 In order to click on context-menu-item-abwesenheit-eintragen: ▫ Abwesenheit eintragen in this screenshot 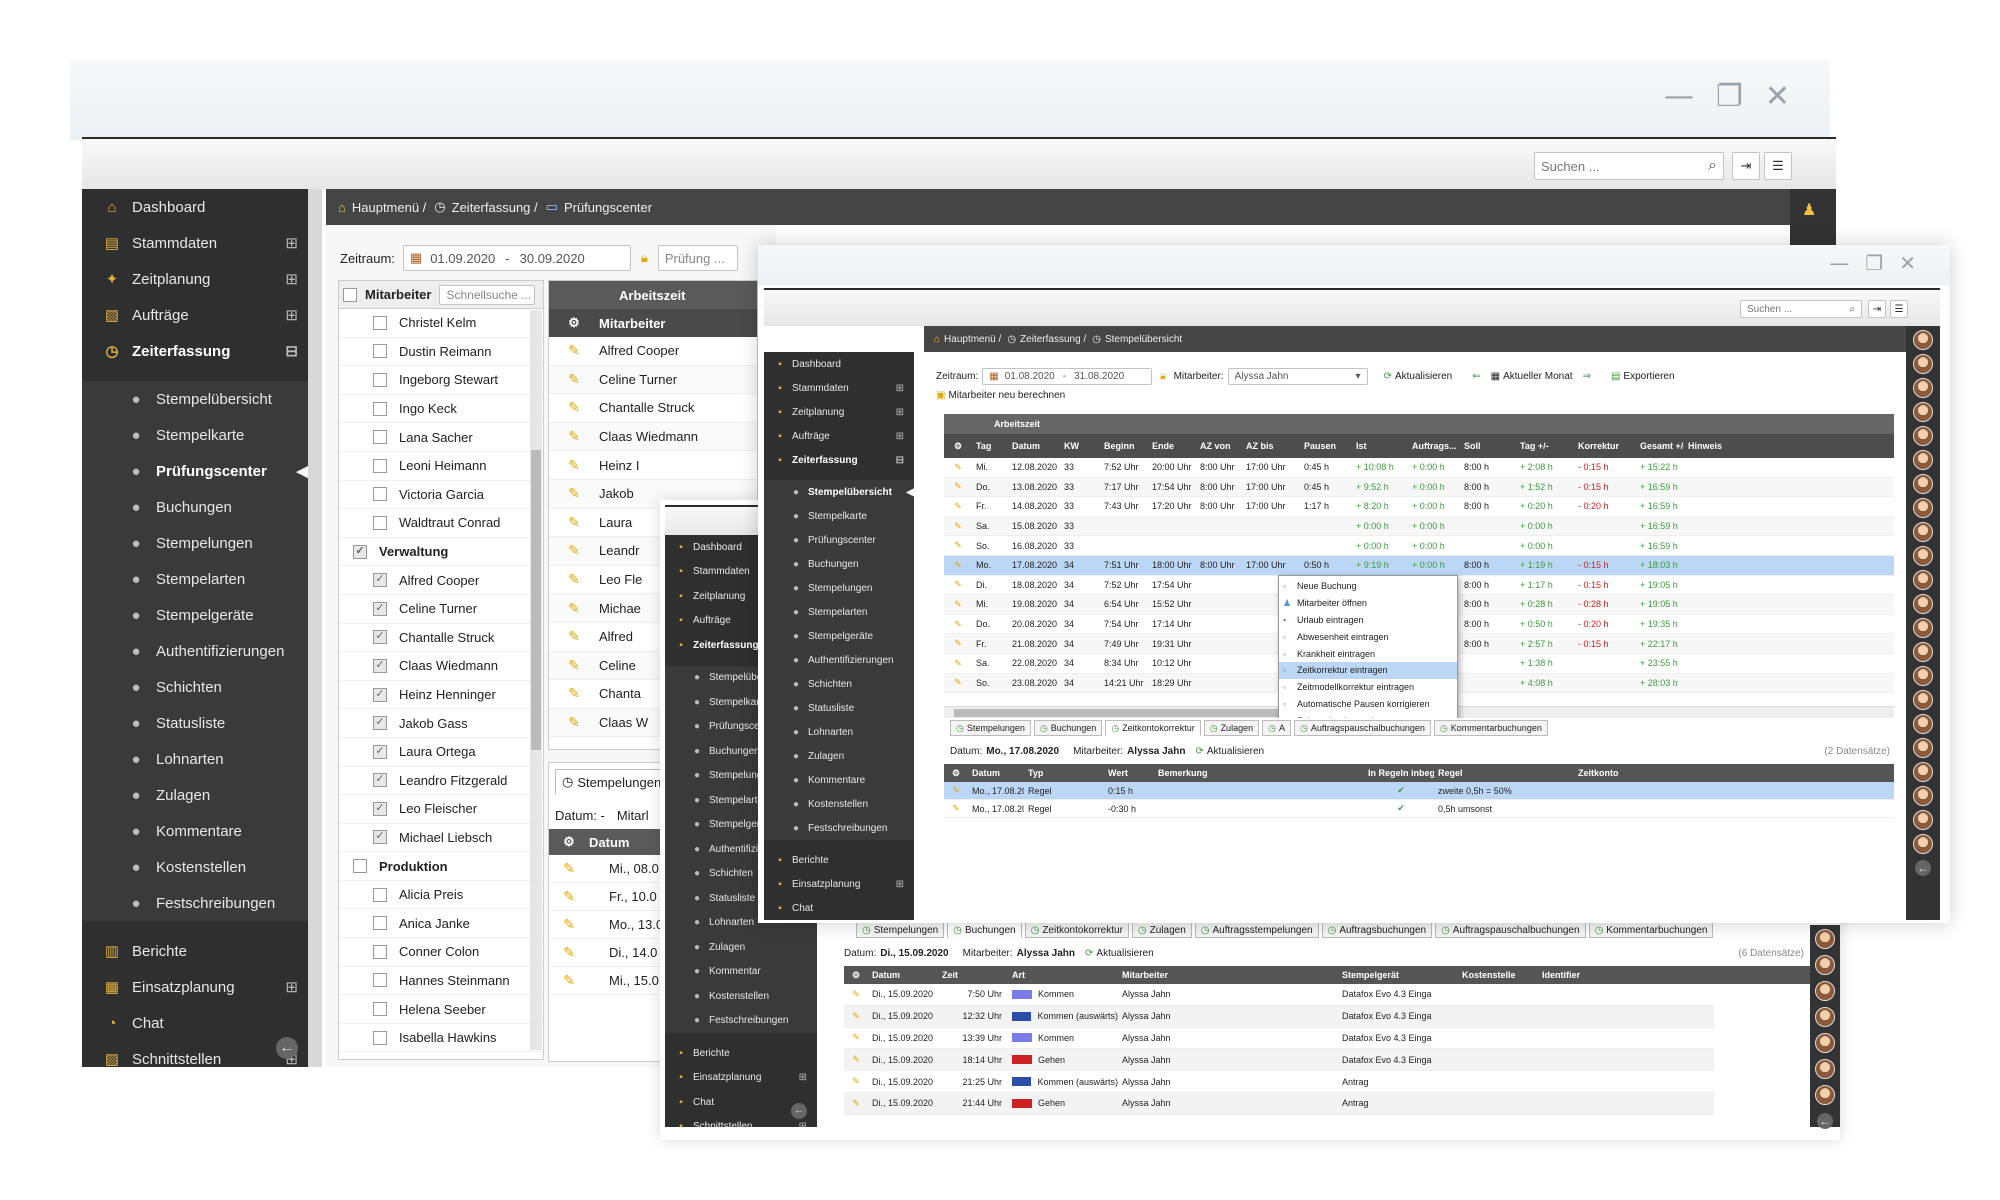, I will do `click(1368, 636)`.